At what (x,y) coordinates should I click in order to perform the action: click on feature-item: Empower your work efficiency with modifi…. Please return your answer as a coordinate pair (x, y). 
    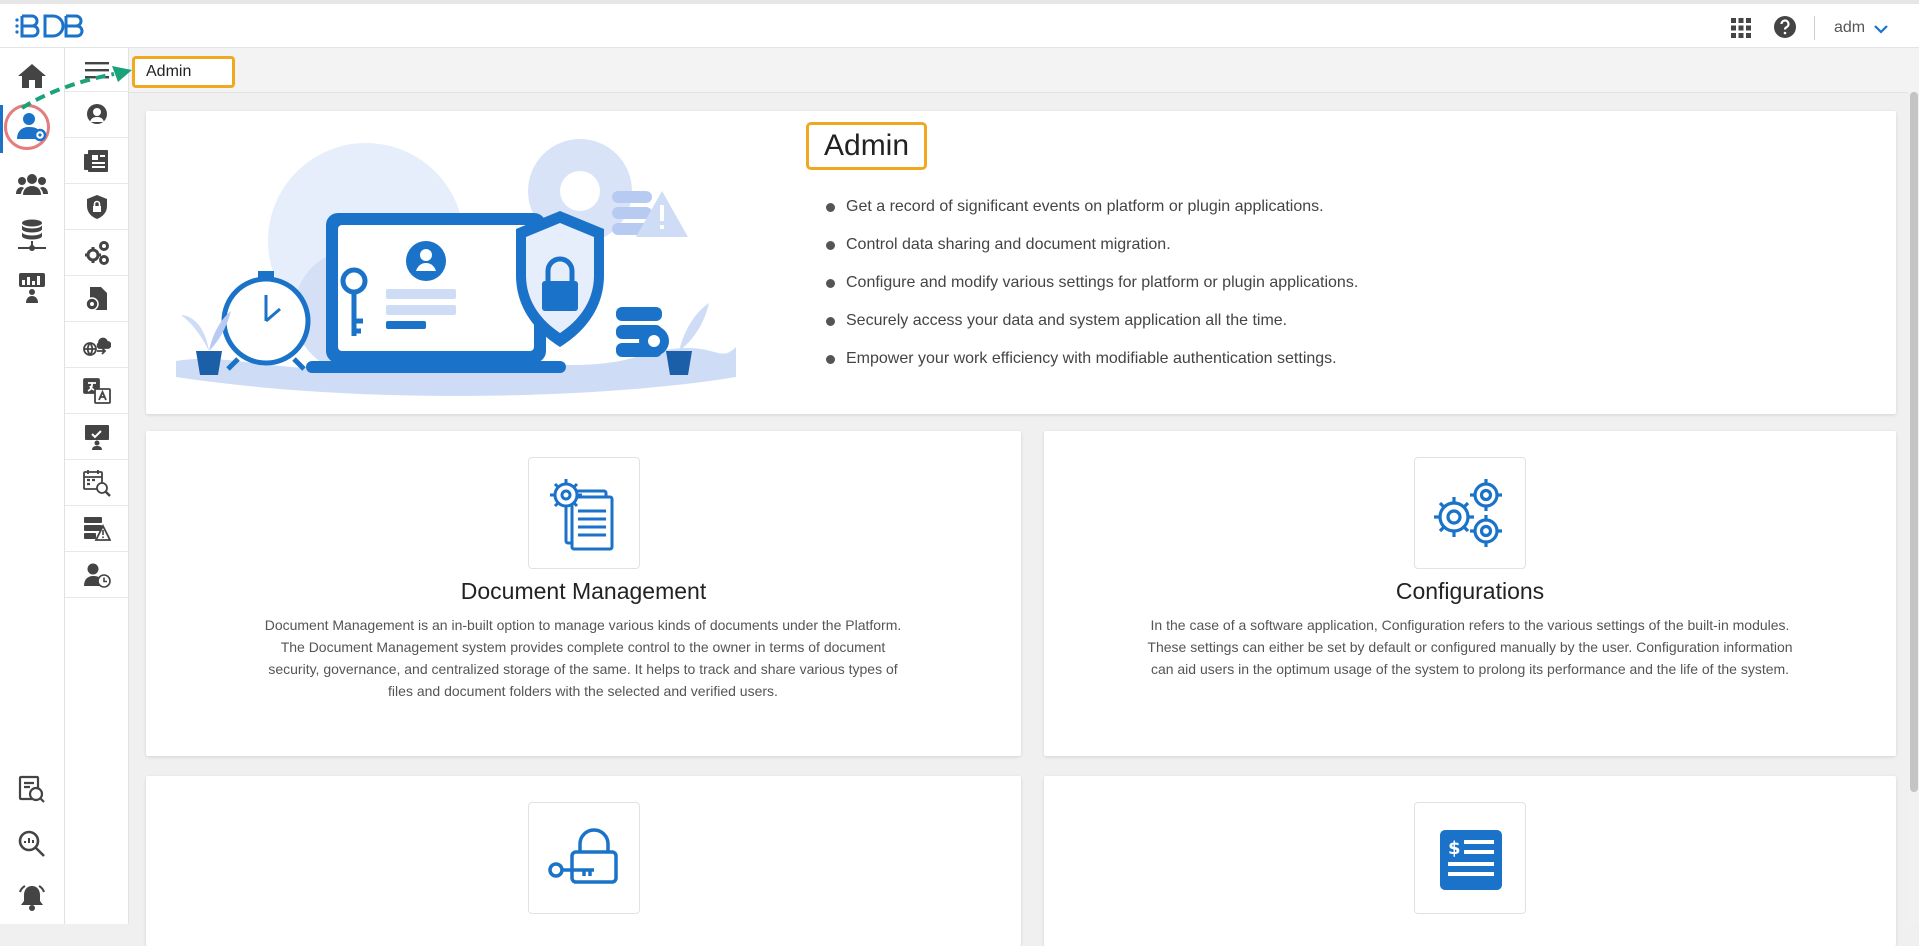
    Looking at the image, I should click on (1092, 368).